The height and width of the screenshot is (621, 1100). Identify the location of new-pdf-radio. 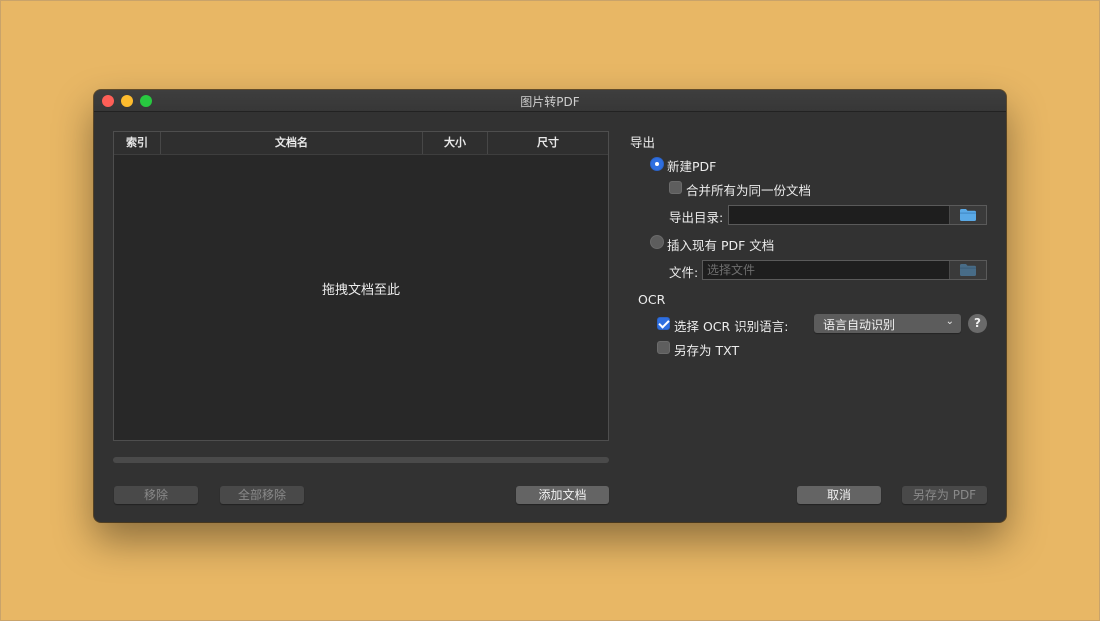
(657, 164).